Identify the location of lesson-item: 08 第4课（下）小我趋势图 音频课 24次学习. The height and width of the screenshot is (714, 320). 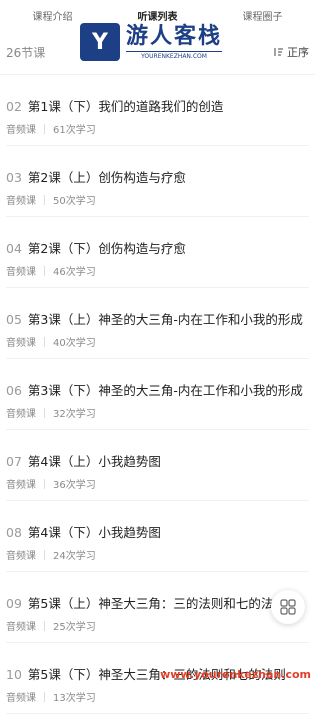
(157, 536).